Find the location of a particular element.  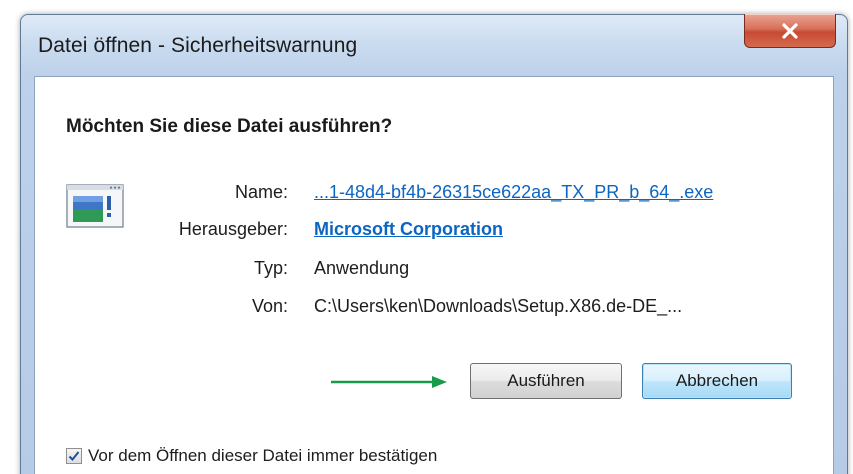

close-icon is located at coordinates (790, 30).